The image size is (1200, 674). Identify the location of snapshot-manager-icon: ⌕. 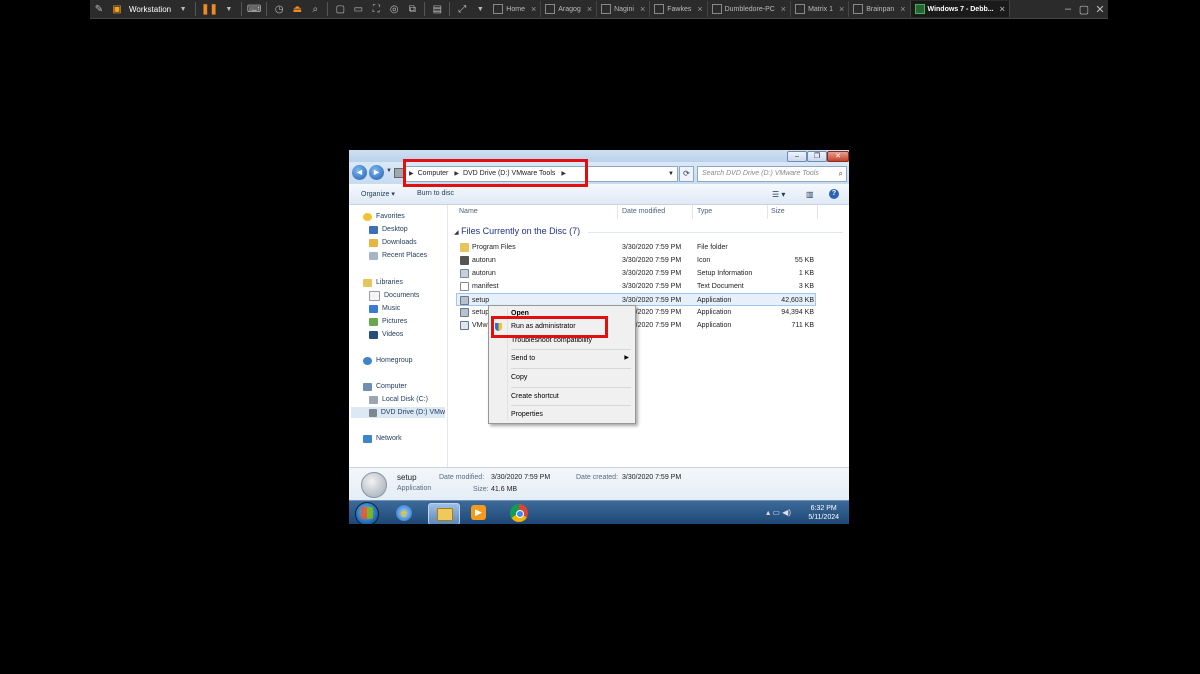
(315, 9).